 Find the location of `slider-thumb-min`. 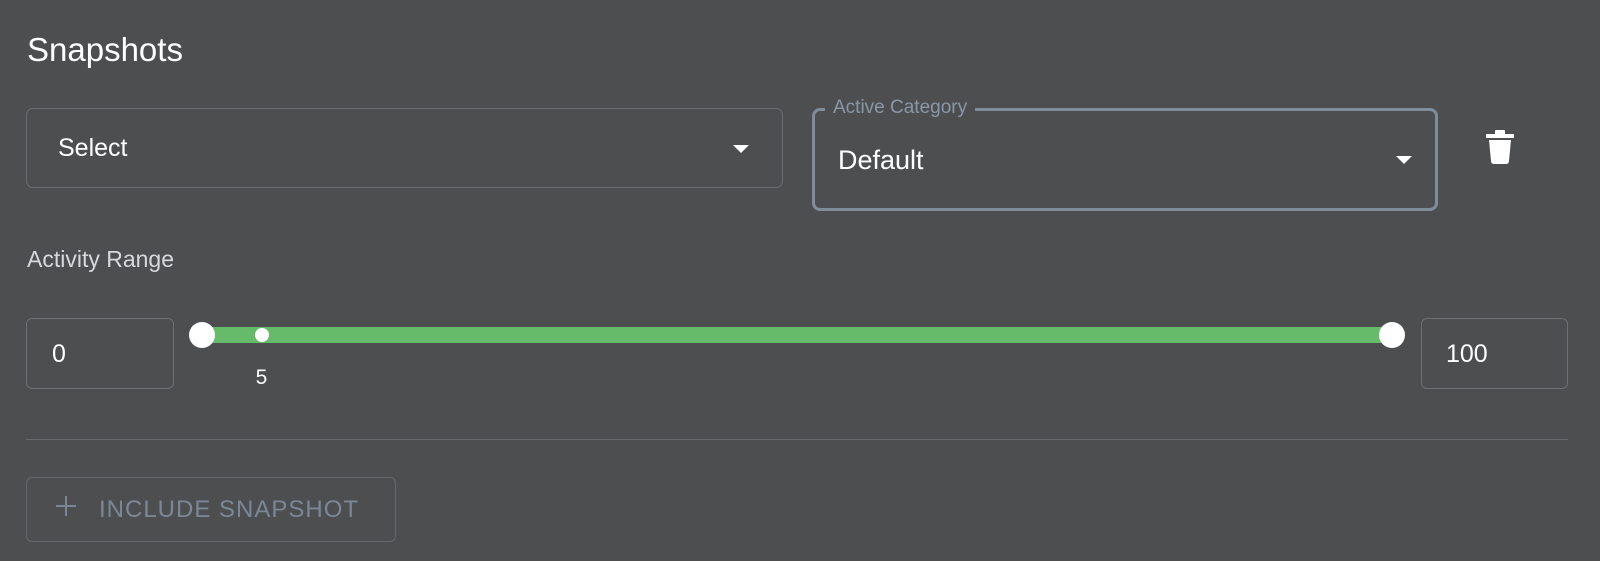

slider-thumb-min is located at coordinates (202, 335).